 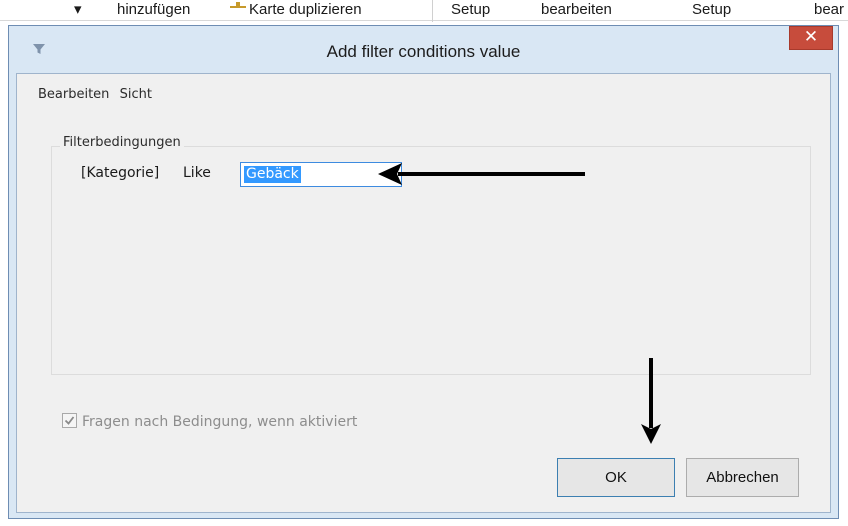 What do you see at coordinates (470, 10) in the screenshot?
I see `ribbon-setup-button-1: Setup` at bounding box center [470, 10].